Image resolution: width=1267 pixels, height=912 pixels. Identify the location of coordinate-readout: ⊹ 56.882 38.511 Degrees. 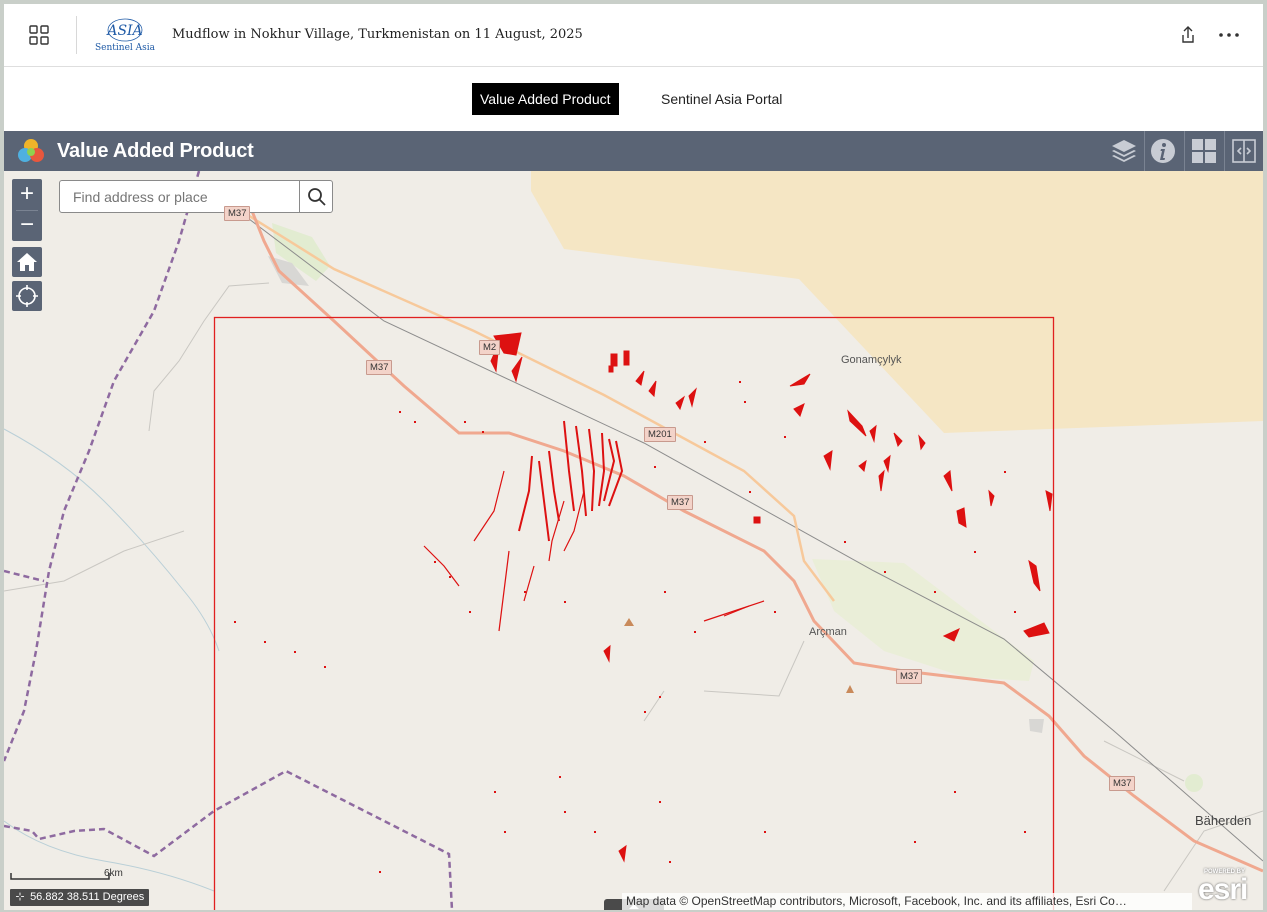
(80, 897).